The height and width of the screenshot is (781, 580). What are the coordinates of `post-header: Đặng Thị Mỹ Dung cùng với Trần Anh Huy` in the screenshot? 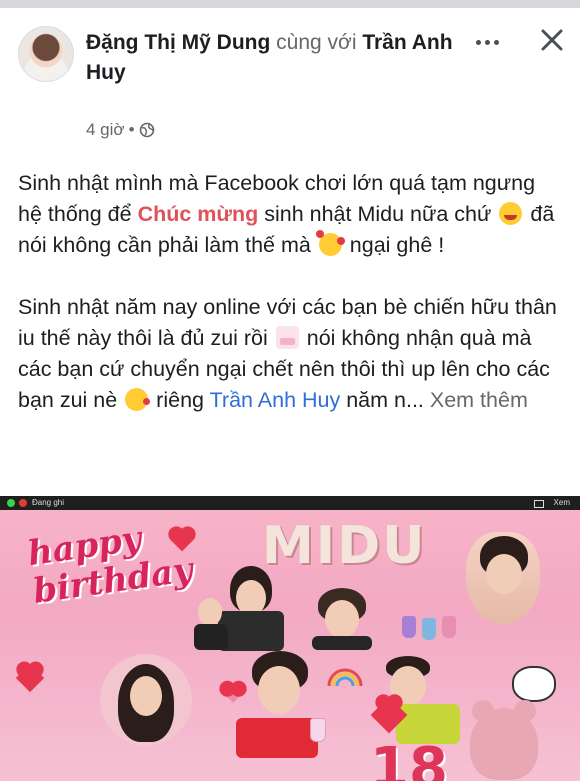 It's located at (276, 58).